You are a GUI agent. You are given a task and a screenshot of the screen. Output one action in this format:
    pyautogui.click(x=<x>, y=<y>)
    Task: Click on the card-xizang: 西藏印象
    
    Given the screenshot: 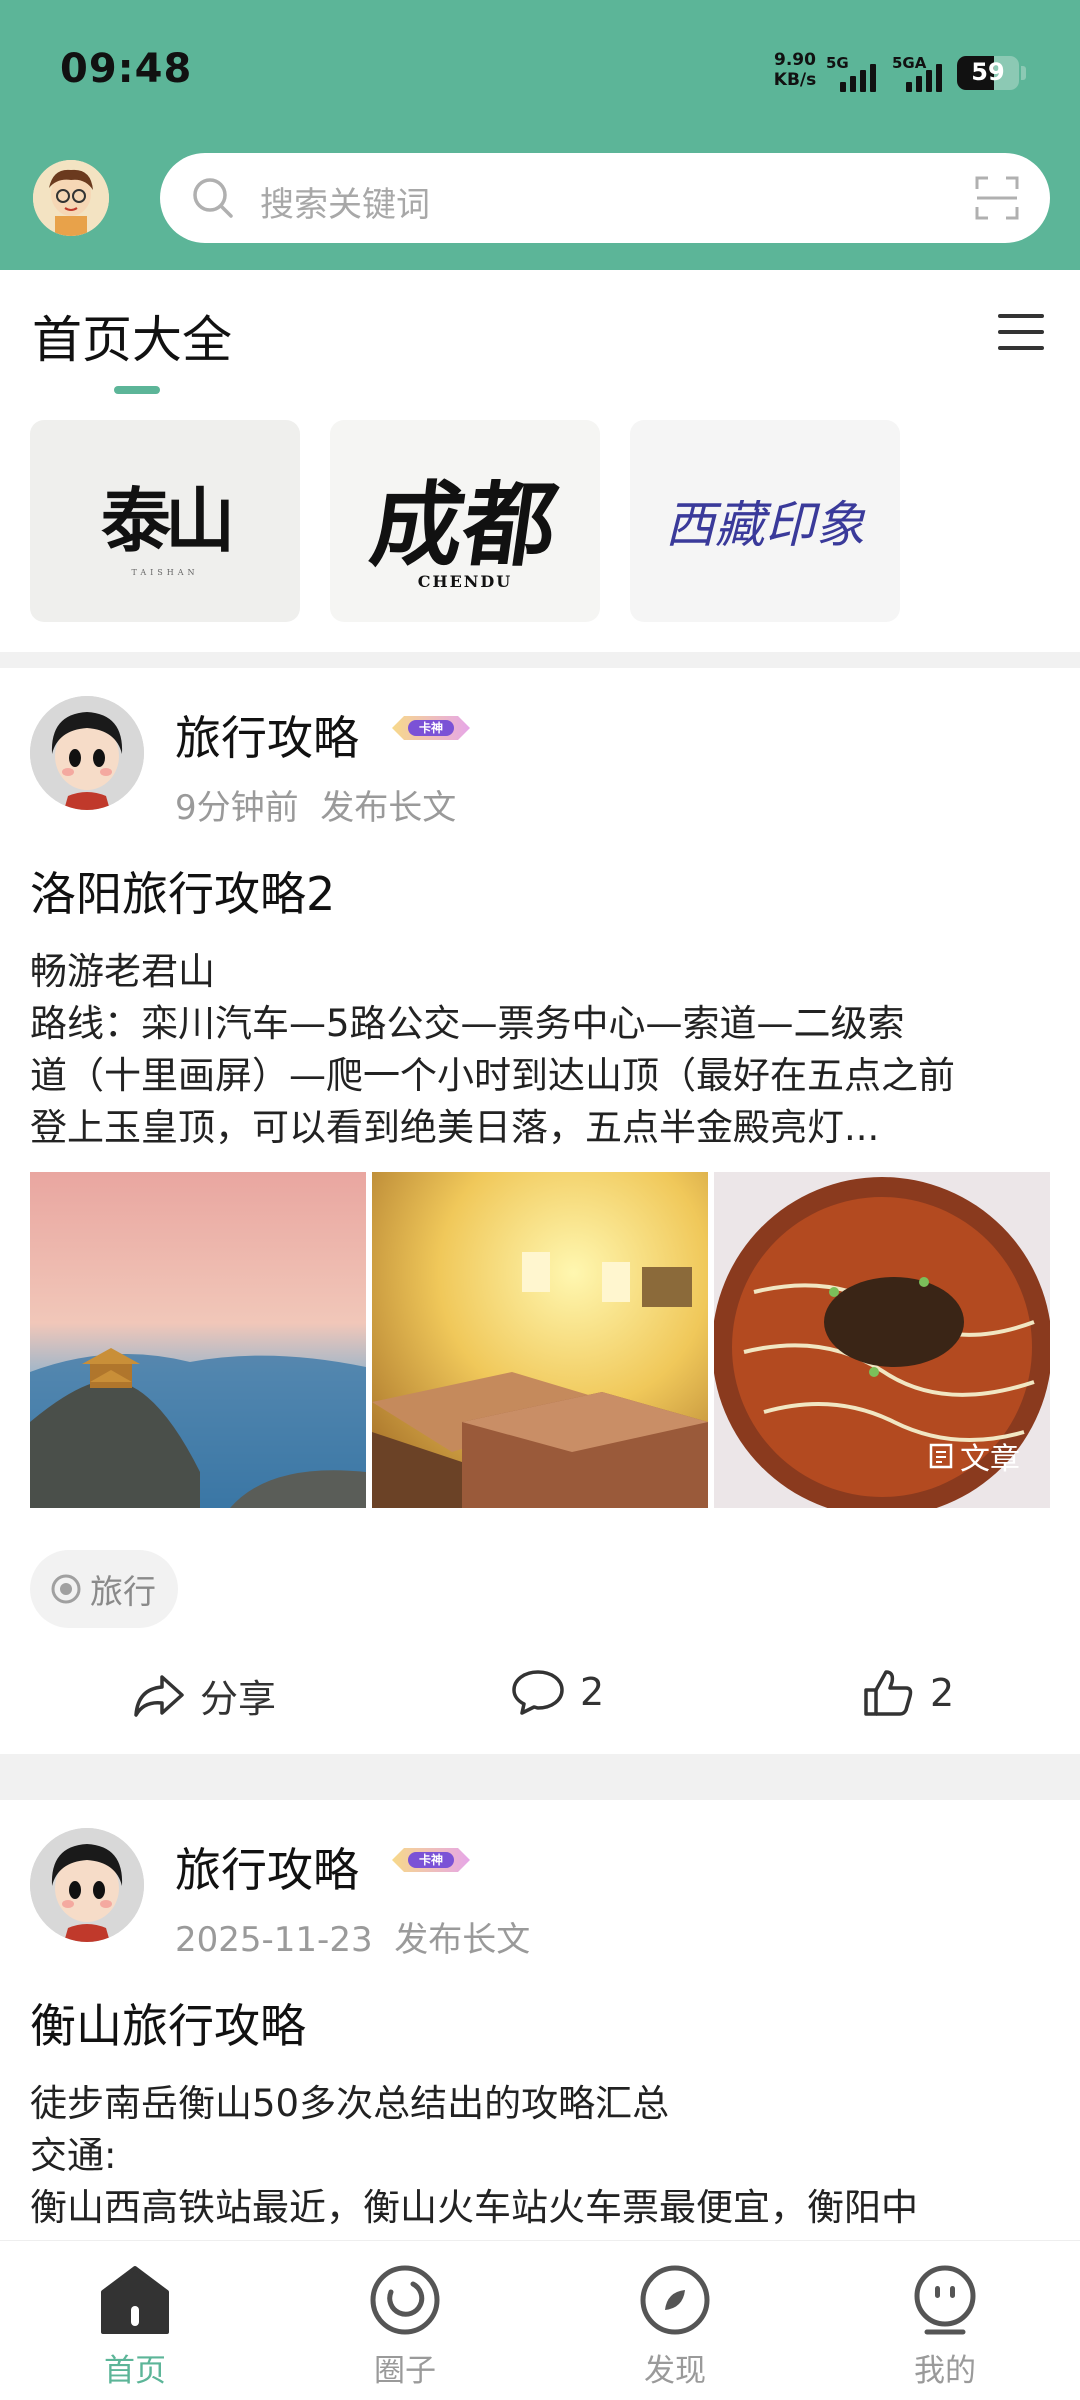 What is the action you would take?
    pyautogui.click(x=765, y=521)
    